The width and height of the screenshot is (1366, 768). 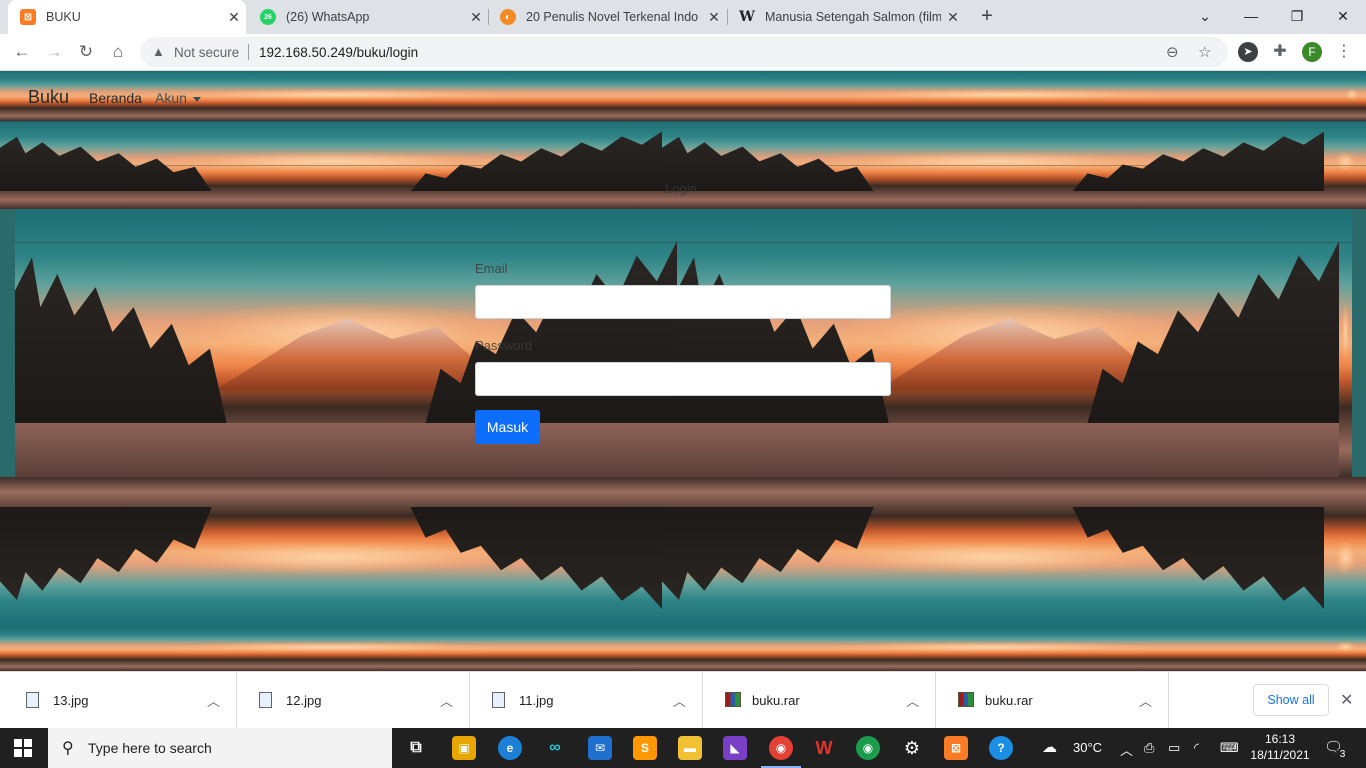 I want to click on profile-avatar: F, so click(x=1312, y=52).